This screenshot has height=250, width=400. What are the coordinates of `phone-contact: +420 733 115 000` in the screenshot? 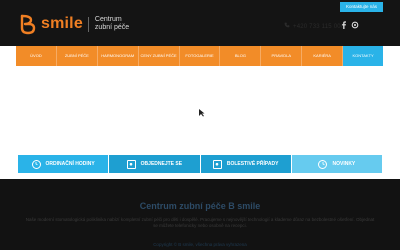 It's located at (314, 26).